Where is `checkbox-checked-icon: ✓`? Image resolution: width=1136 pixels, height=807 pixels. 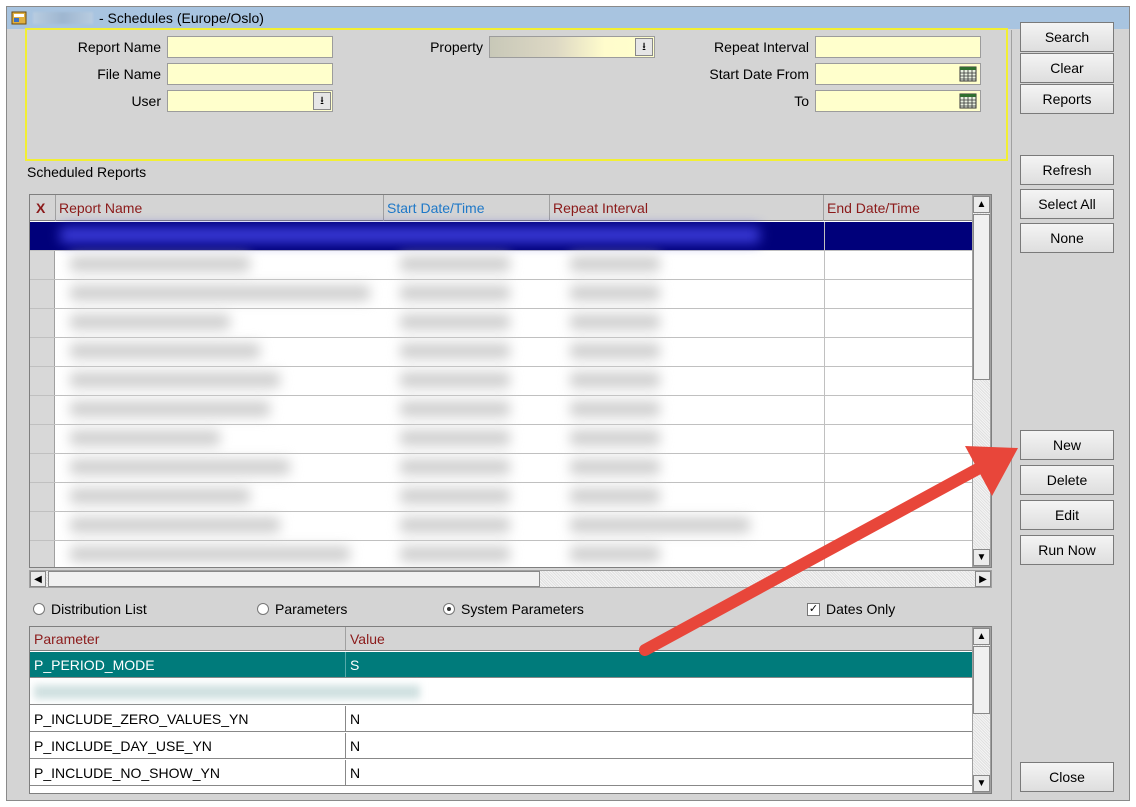 checkbox-checked-icon: ✓ is located at coordinates (813, 609).